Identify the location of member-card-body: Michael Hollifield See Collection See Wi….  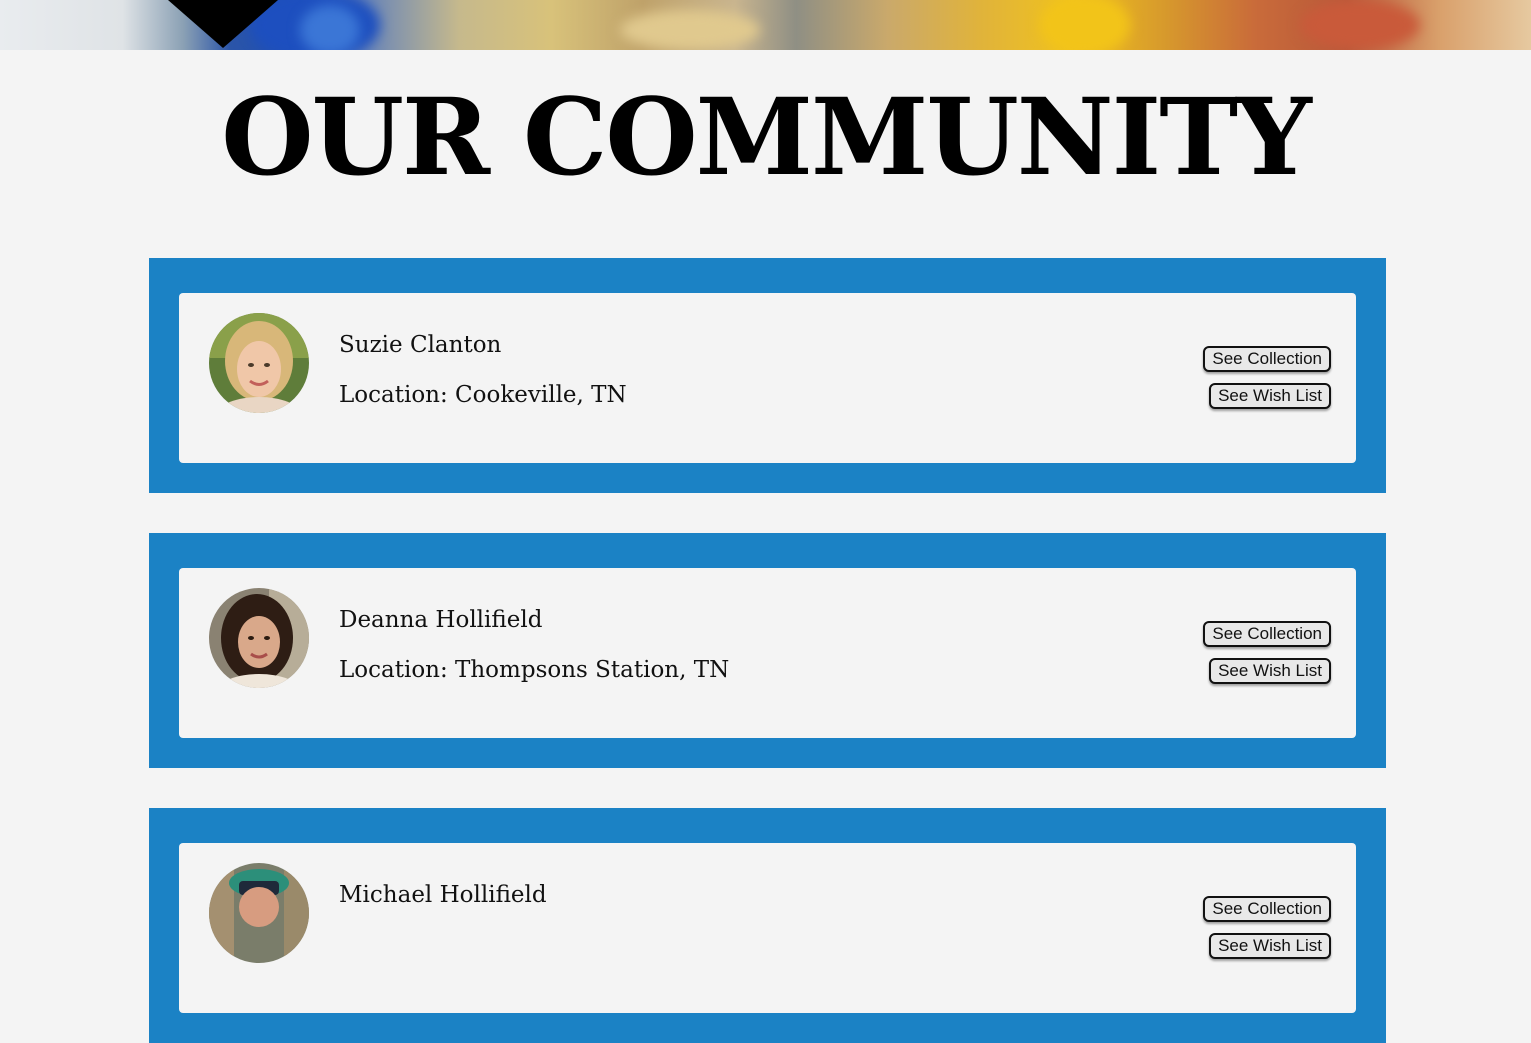
(767, 928).